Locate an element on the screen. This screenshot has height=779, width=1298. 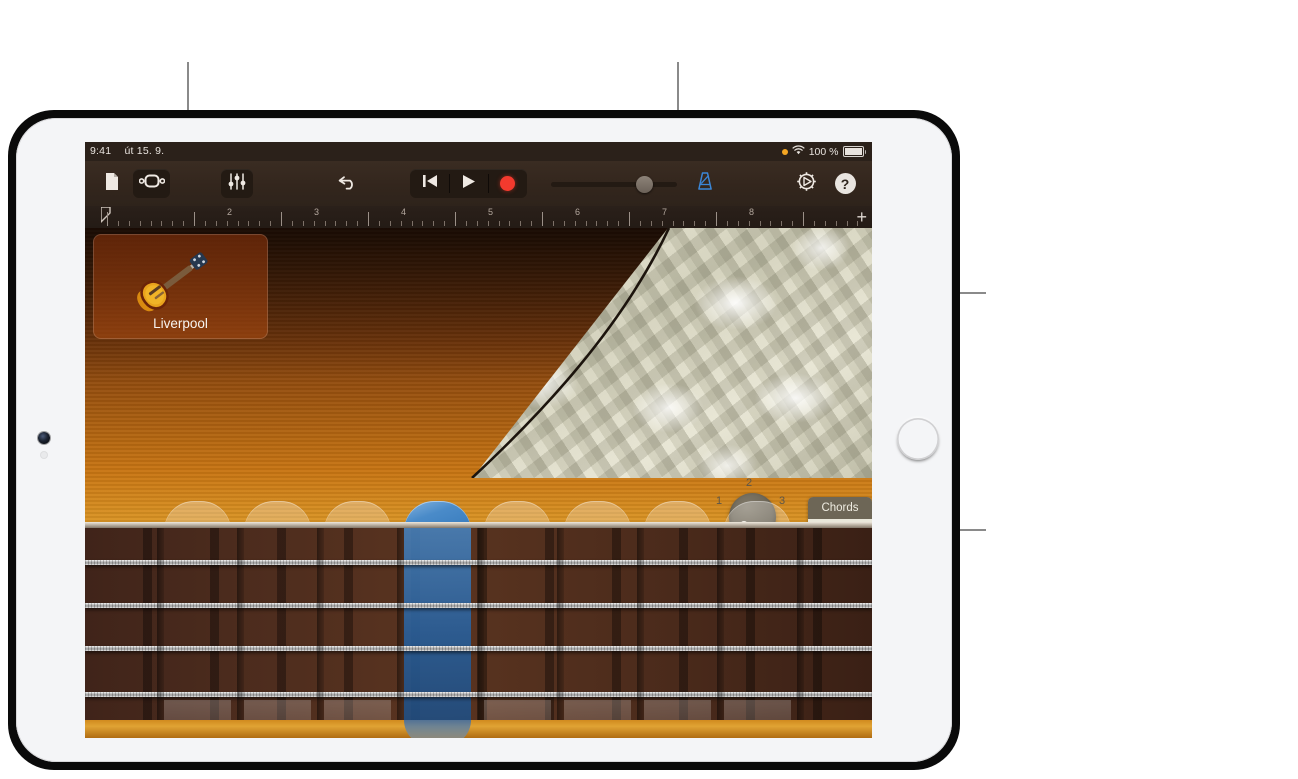
help-icon: ? is located at coordinates (845, 183).